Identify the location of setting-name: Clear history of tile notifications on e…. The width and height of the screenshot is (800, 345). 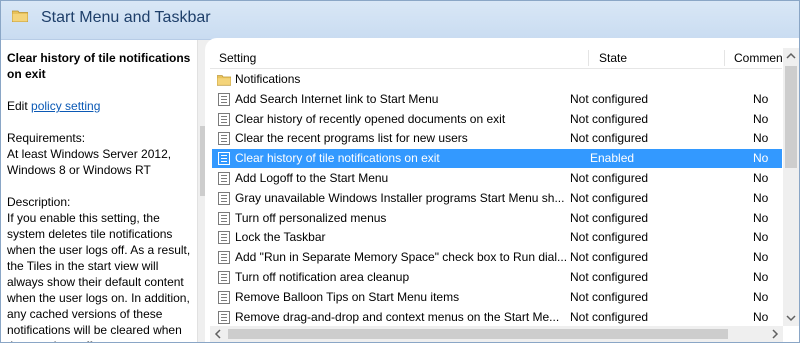
(337, 158).